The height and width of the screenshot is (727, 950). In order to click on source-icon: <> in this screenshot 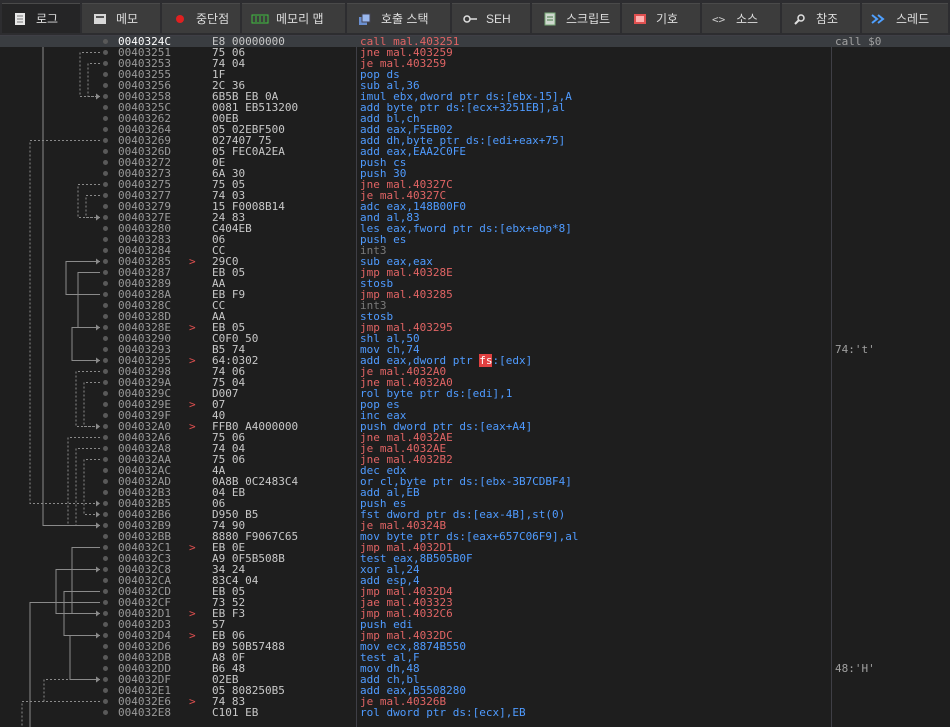, I will do `click(720, 19)`.